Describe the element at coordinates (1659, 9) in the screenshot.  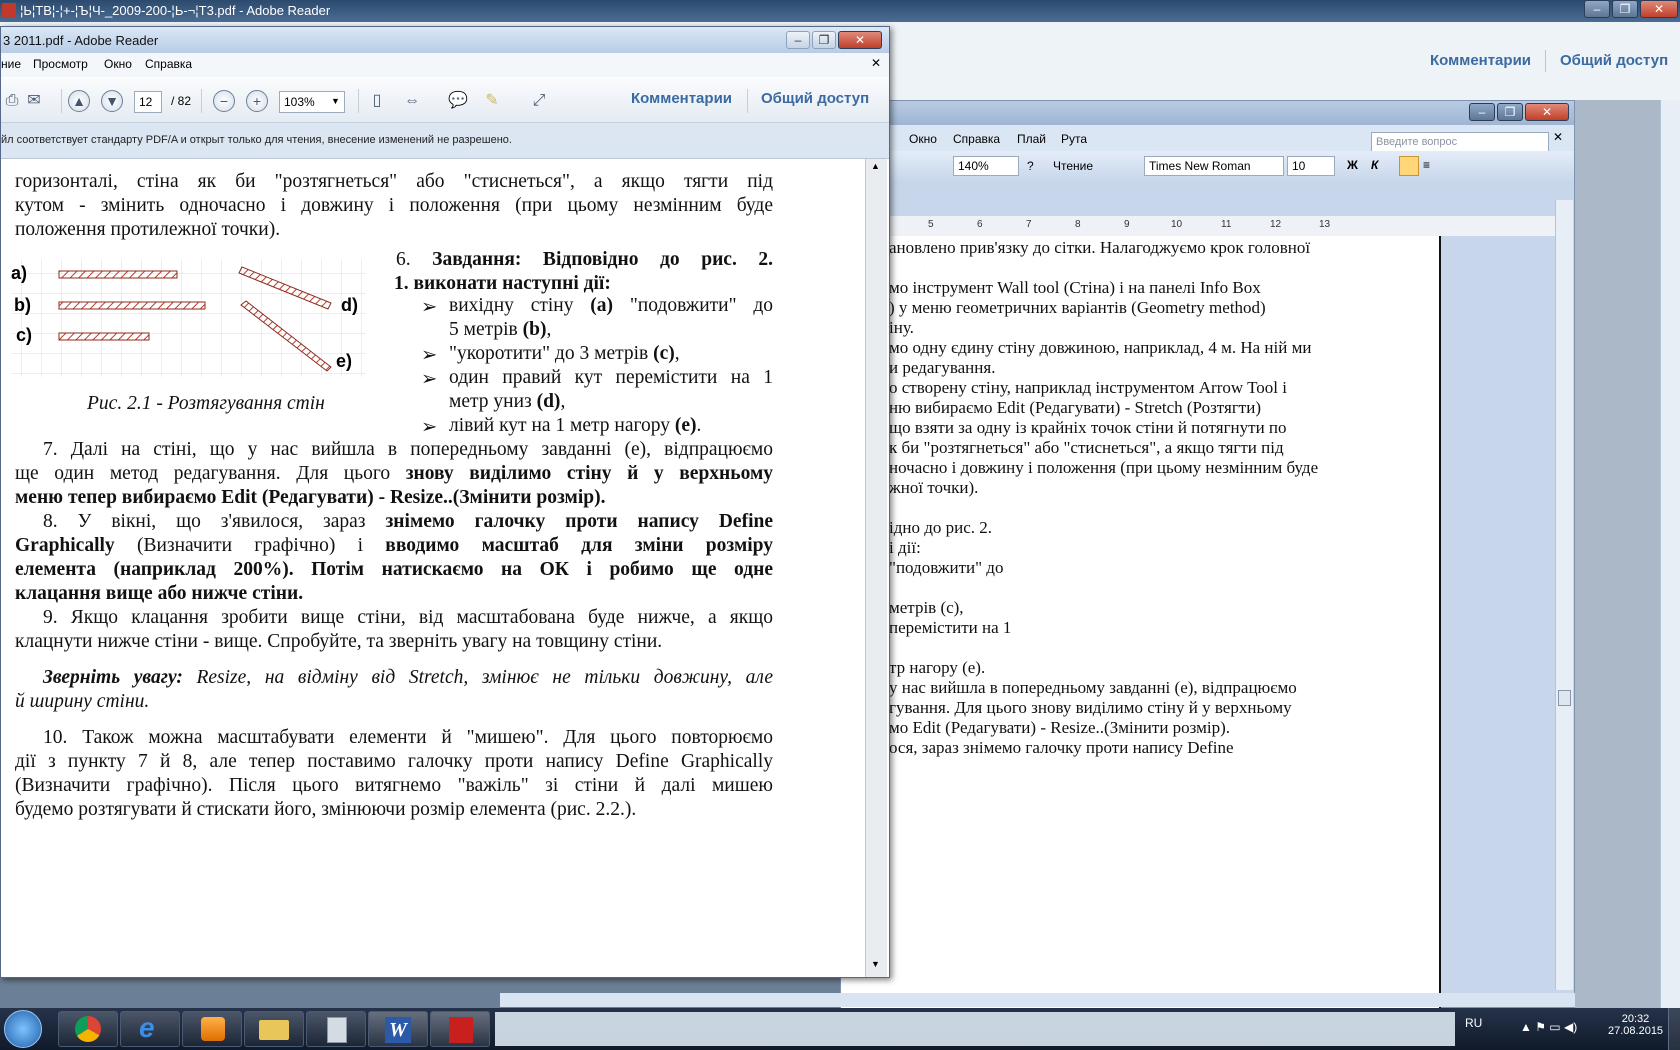
I see `close-button: ✕` at that location.